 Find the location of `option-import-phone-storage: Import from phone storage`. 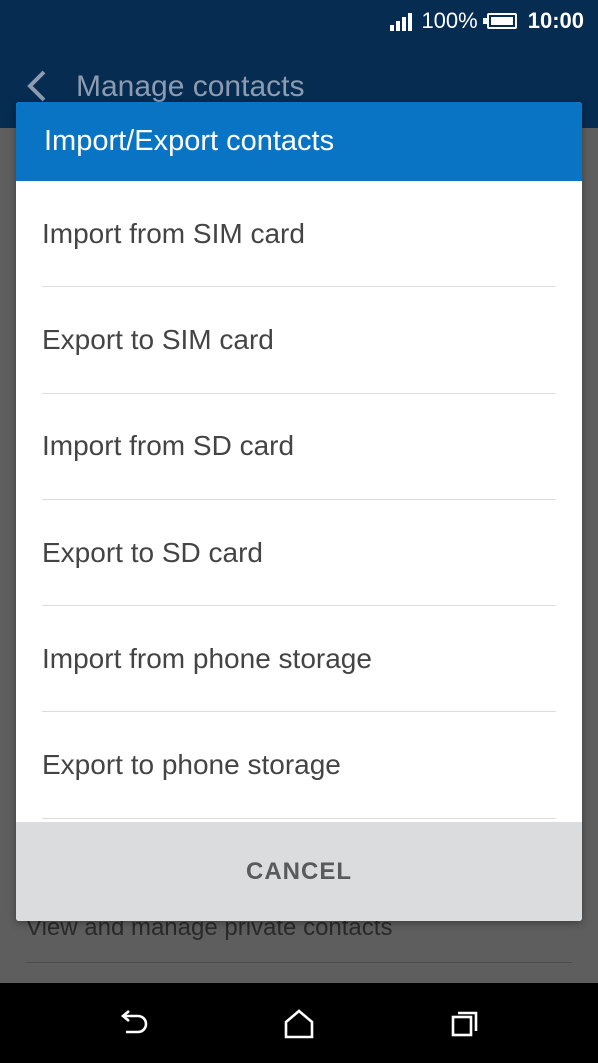

option-import-phone-storage: Import from phone storage is located at coordinates (299, 659).